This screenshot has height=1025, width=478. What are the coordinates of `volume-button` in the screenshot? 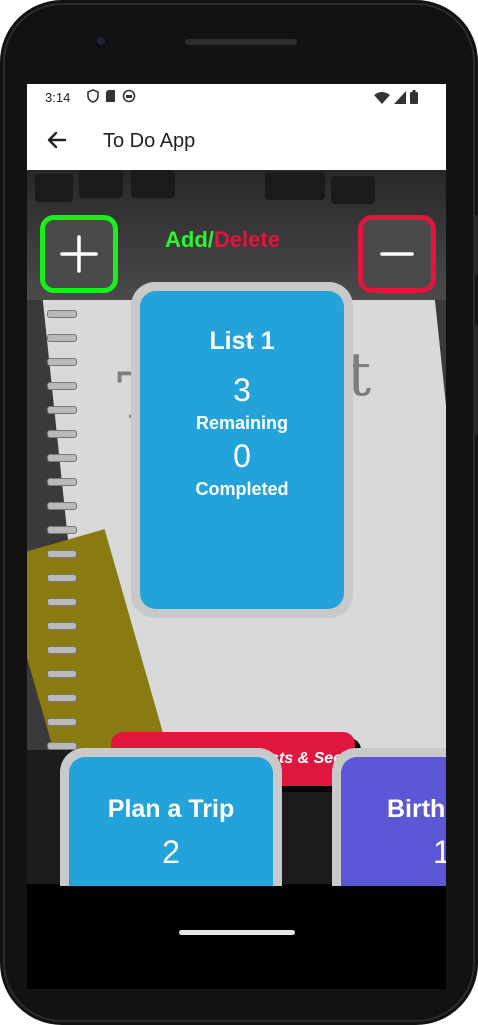 It's located at (476, 380).